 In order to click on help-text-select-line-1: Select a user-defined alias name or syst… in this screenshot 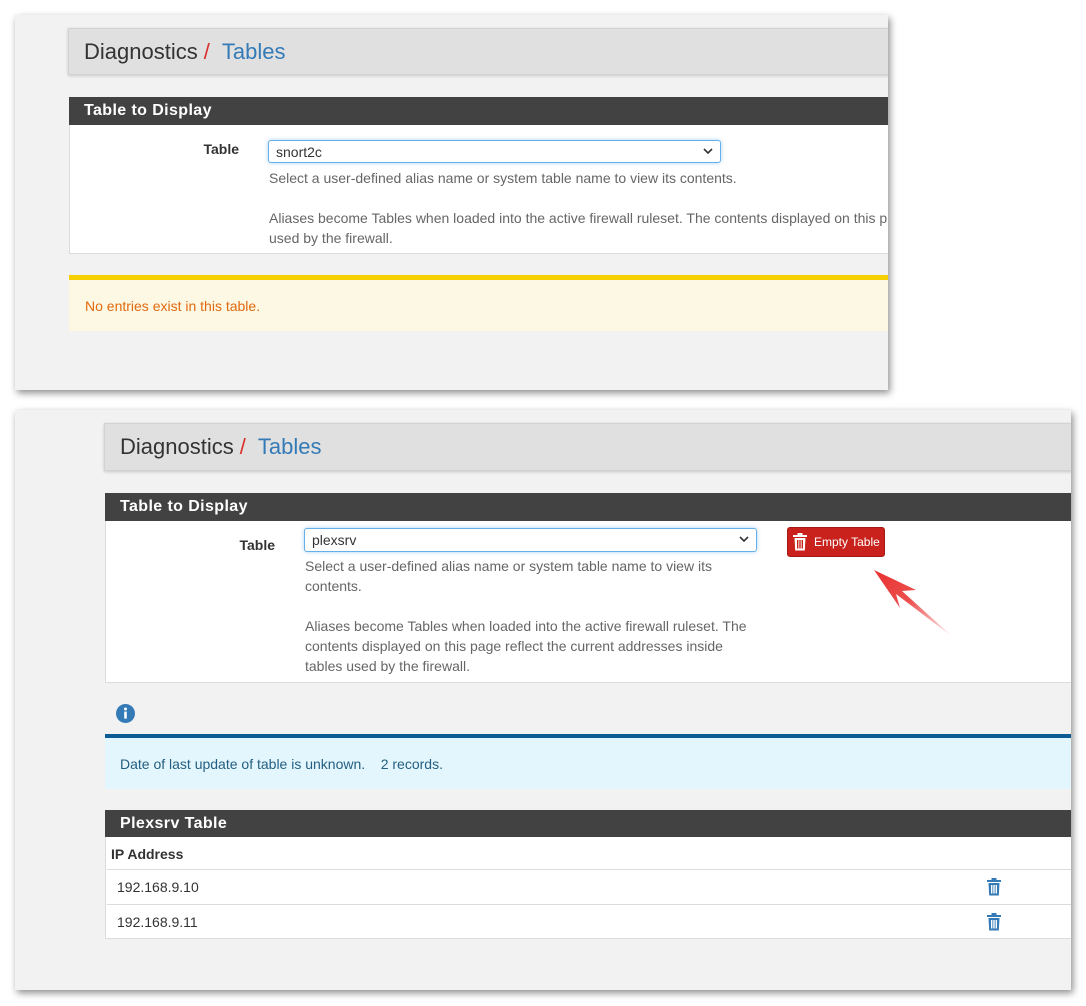, I will do `click(508, 566)`.